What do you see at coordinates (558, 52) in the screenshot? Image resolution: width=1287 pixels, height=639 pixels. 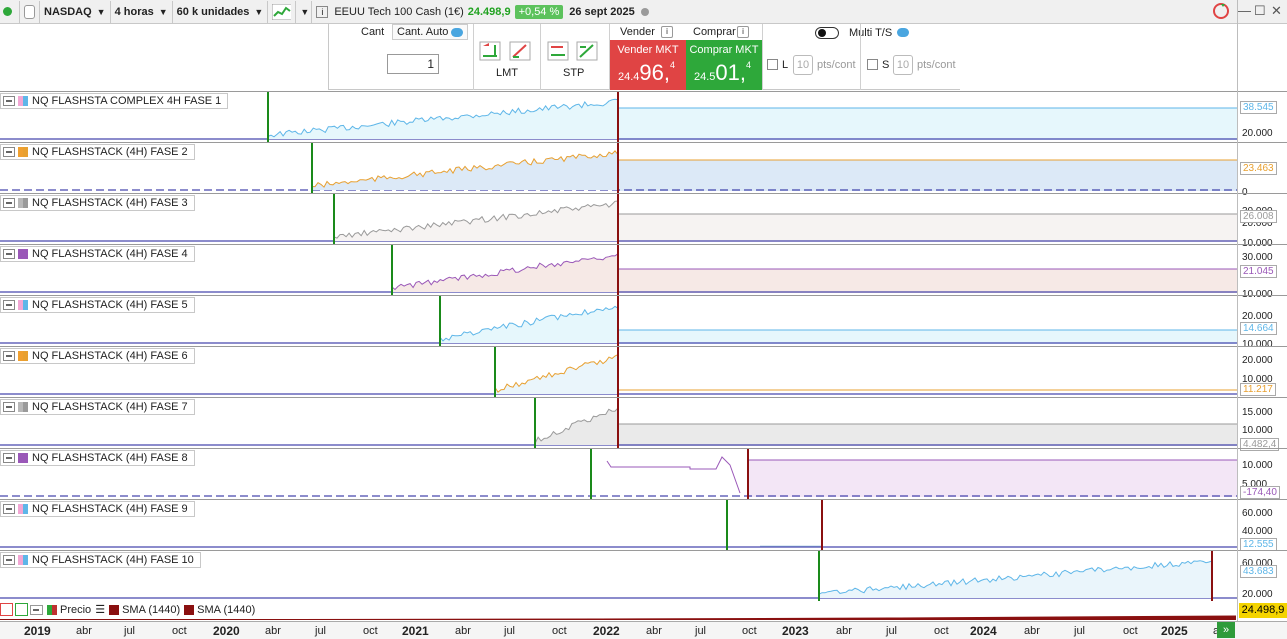 I see `stp-sell-icon` at bounding box center [558, 52].